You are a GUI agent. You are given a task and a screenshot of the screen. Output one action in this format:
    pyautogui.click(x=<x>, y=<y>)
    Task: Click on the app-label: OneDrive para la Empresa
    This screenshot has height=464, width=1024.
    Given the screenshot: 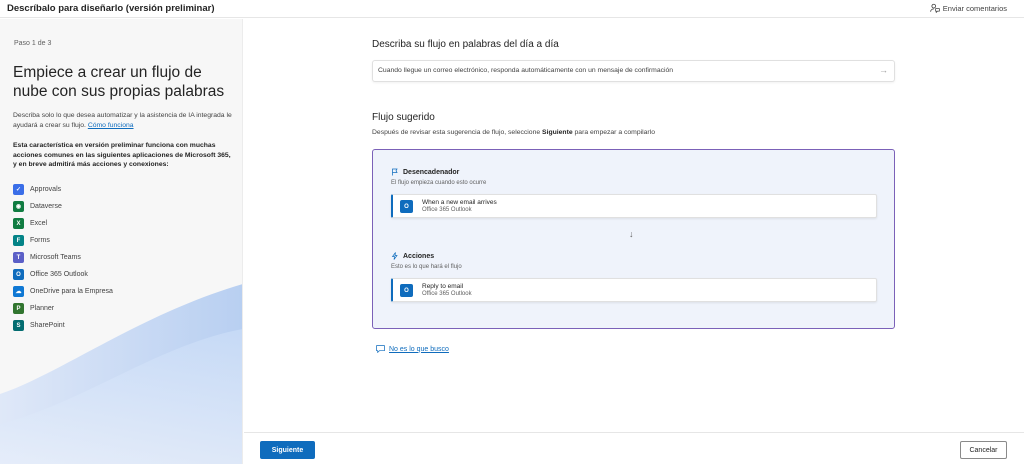 What is the action you would take?
    pyautogui.click(x=71, y=291)
    